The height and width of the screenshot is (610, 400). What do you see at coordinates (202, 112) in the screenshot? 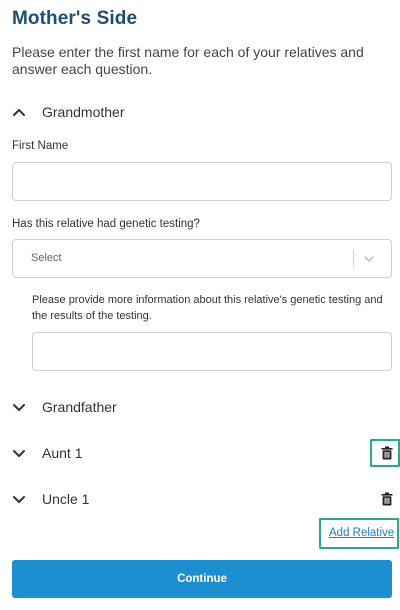
I see `section-grandmother: Grandmother` at bounding box center [202, 112].